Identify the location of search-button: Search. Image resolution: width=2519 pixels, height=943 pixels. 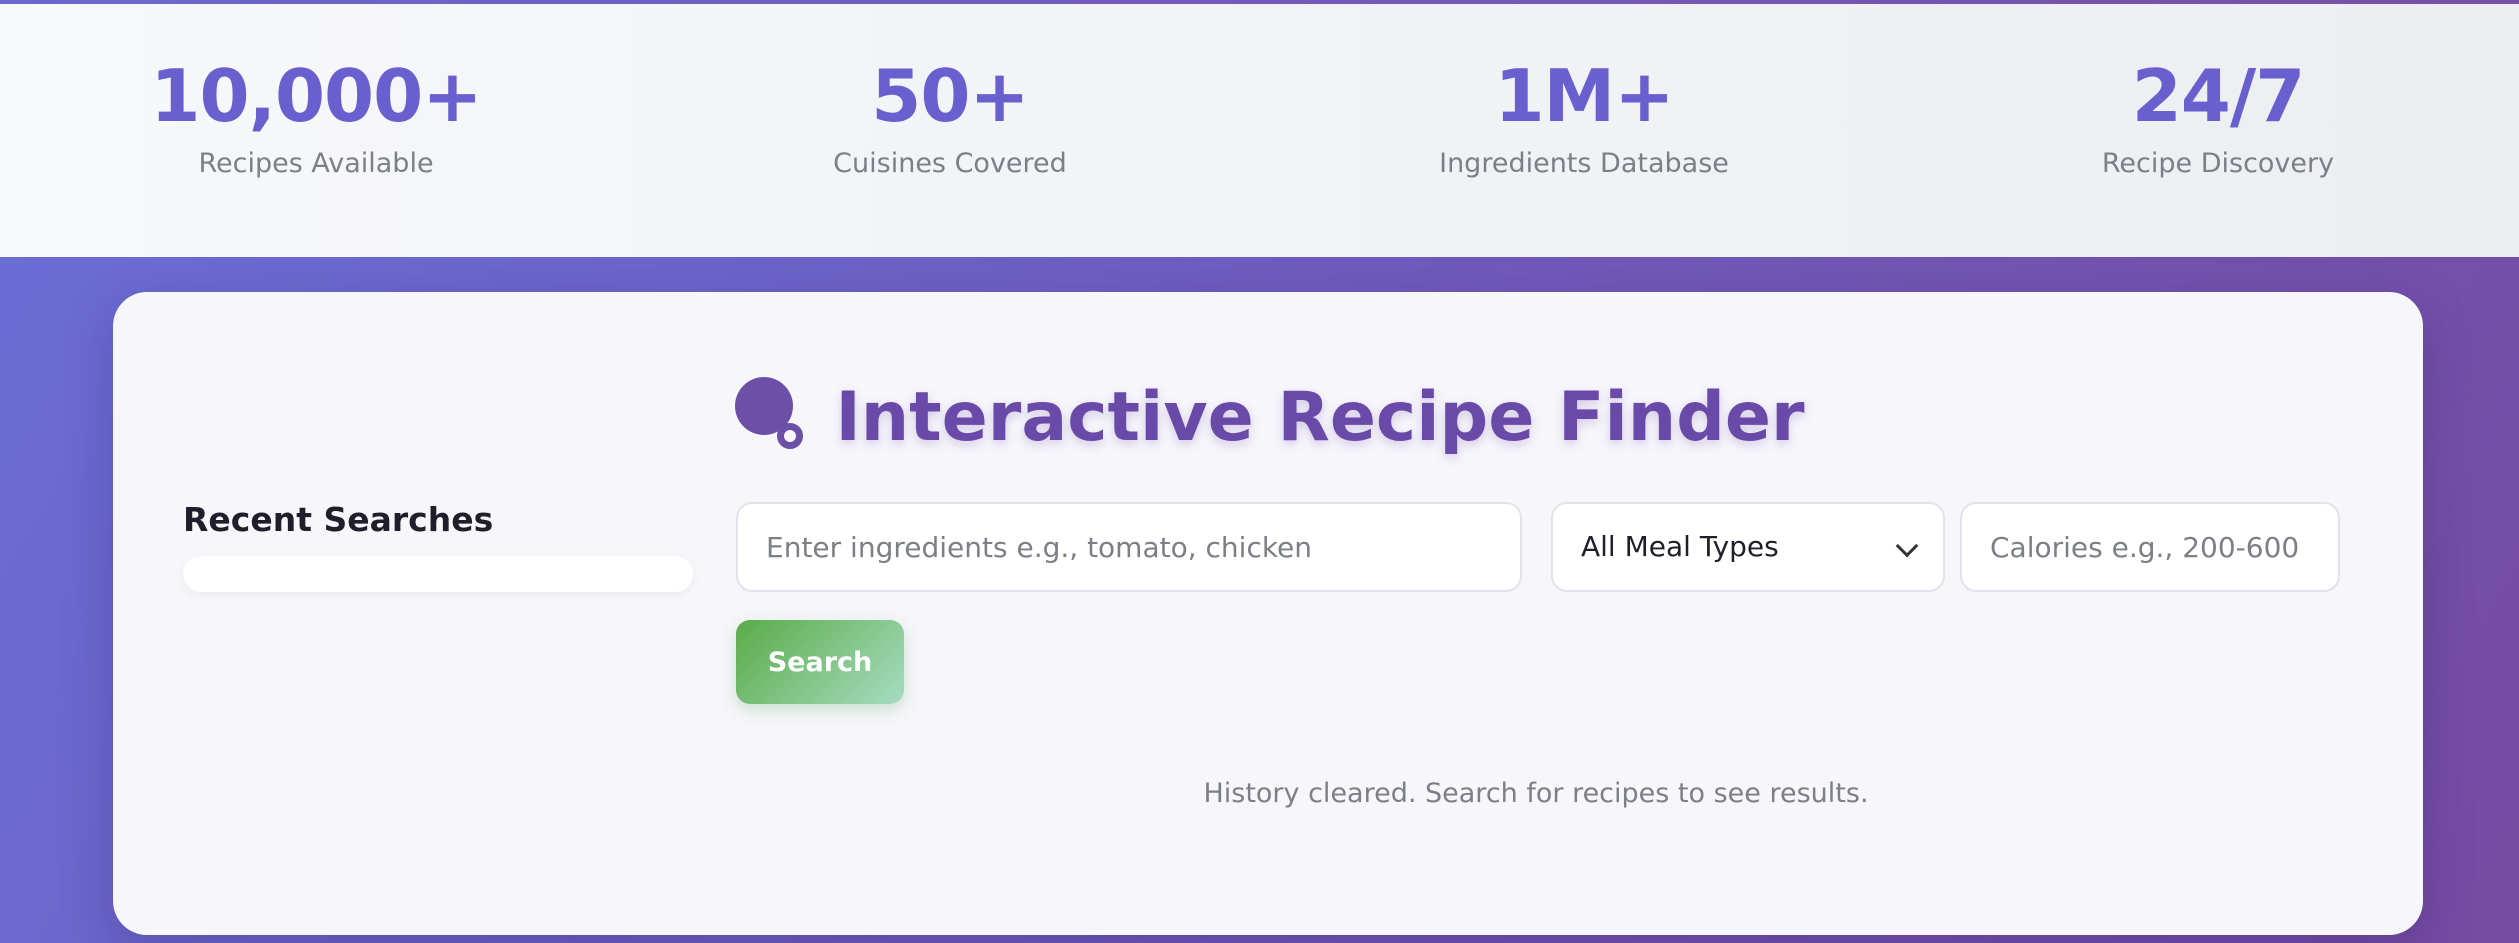
(820, 662).